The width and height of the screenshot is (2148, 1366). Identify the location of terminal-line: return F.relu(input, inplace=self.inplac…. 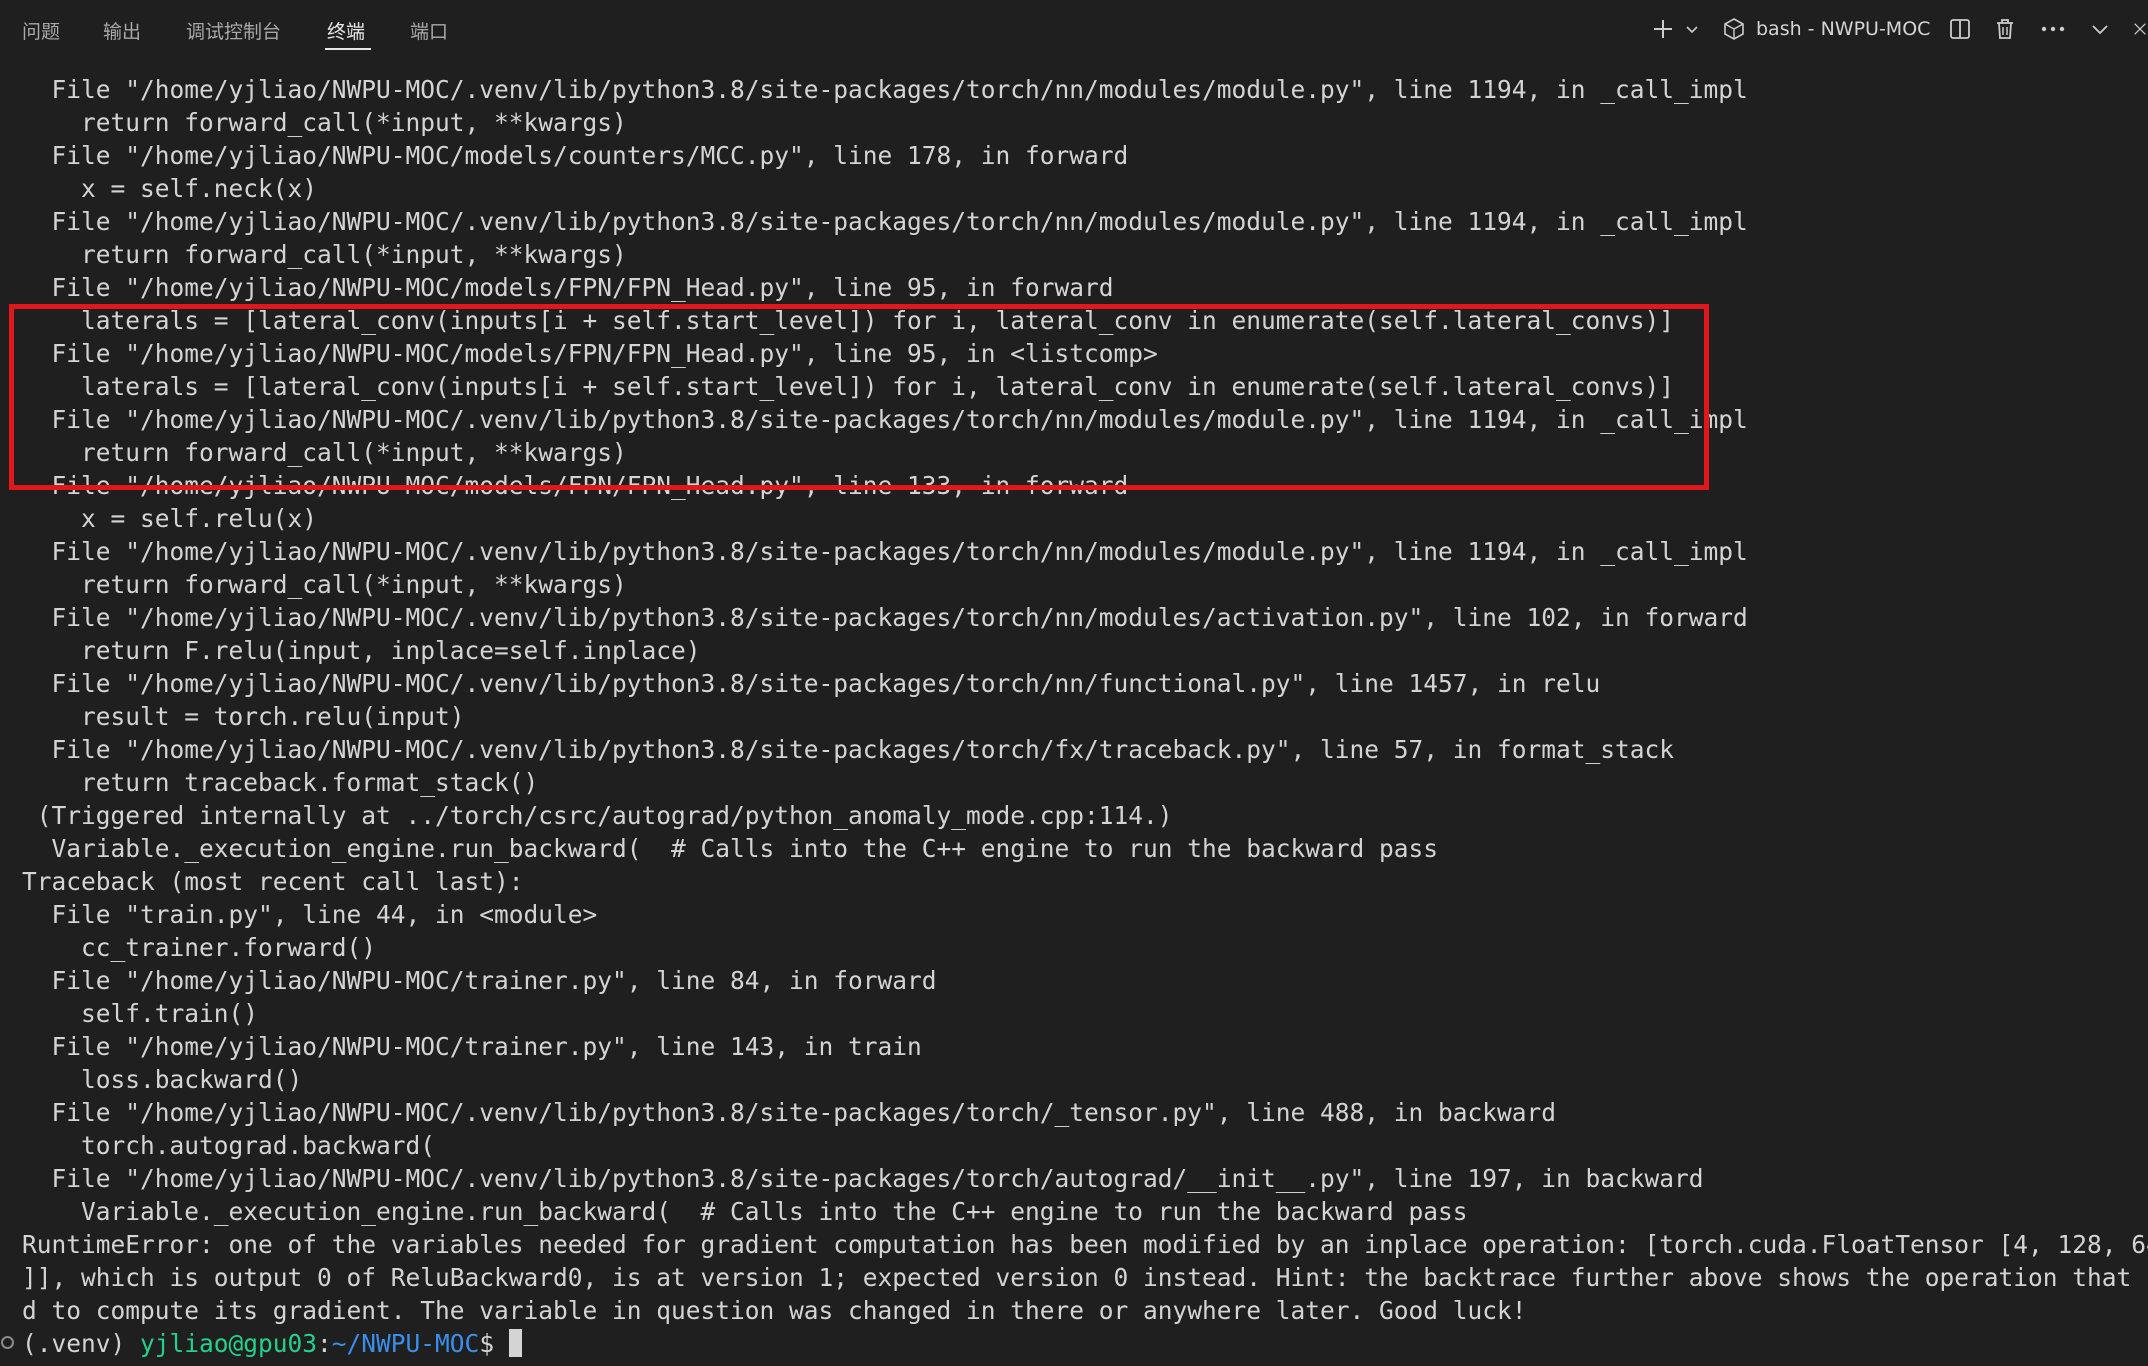
(361, 650).